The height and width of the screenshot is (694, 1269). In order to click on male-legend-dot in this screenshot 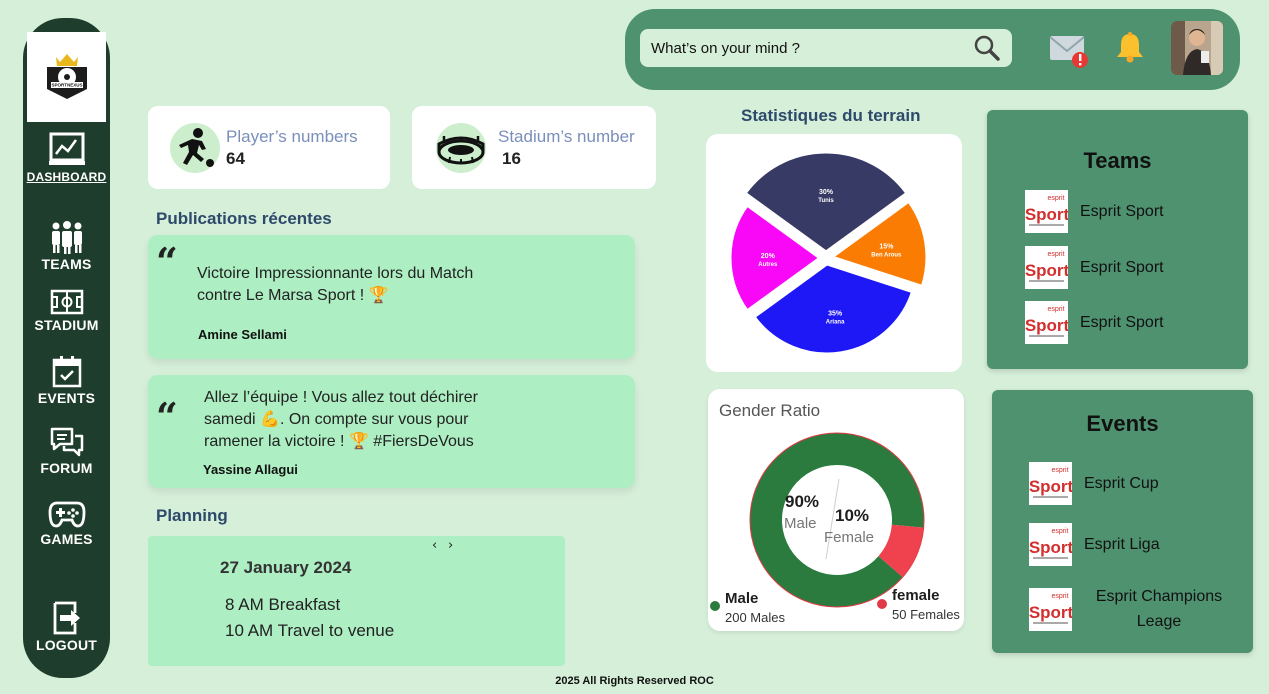, I will do `click(715, 606)`.